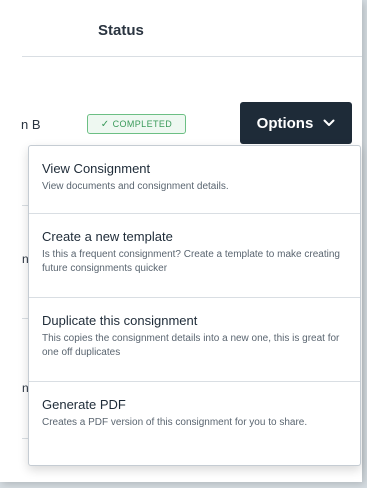 This screenshot has height=488, width=367. Describe the element at coordinates (135, 186) in the screenshot. I see `menu-item-description: View documents and consignment details.` at that location.